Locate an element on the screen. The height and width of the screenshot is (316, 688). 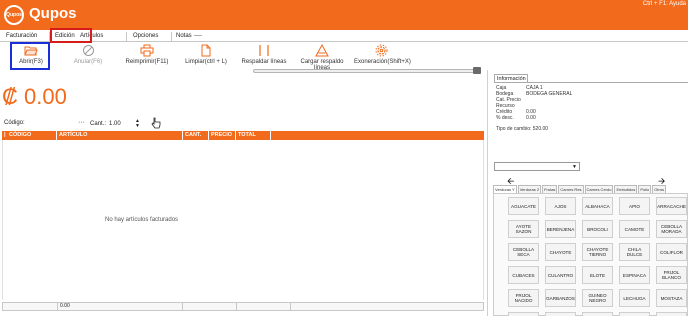
product-button: CAMOTE is located at coordinates (634, 229).